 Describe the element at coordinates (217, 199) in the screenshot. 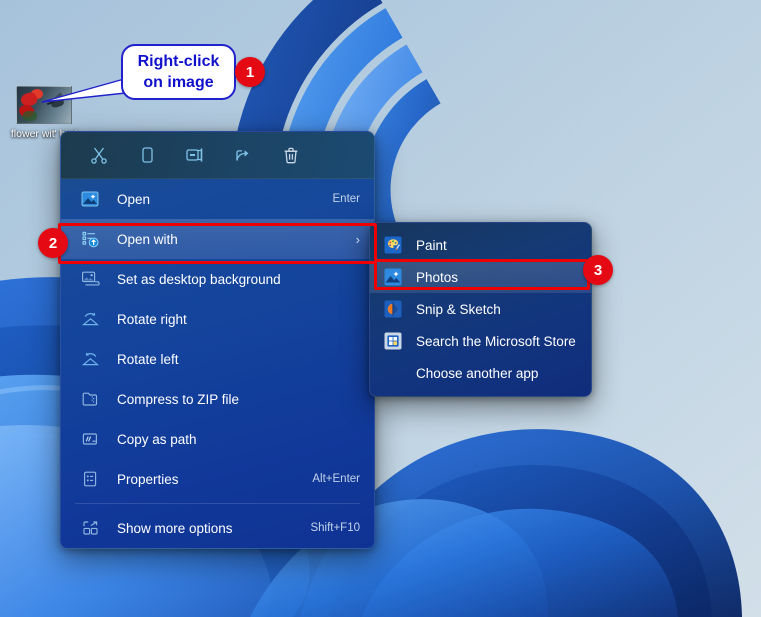

I see `menu-item-open: Open Enter` at that location.